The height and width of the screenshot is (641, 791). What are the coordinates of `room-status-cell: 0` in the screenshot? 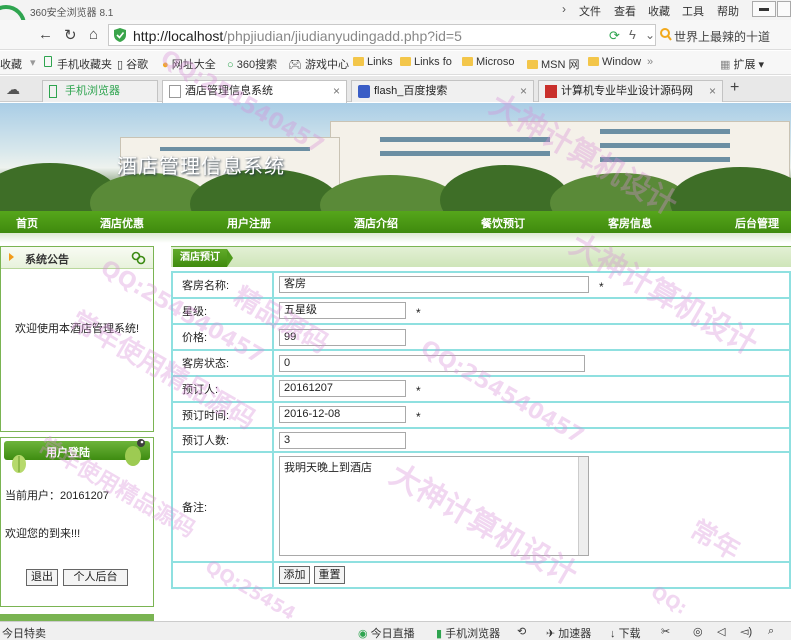 It's located at (531, 363).